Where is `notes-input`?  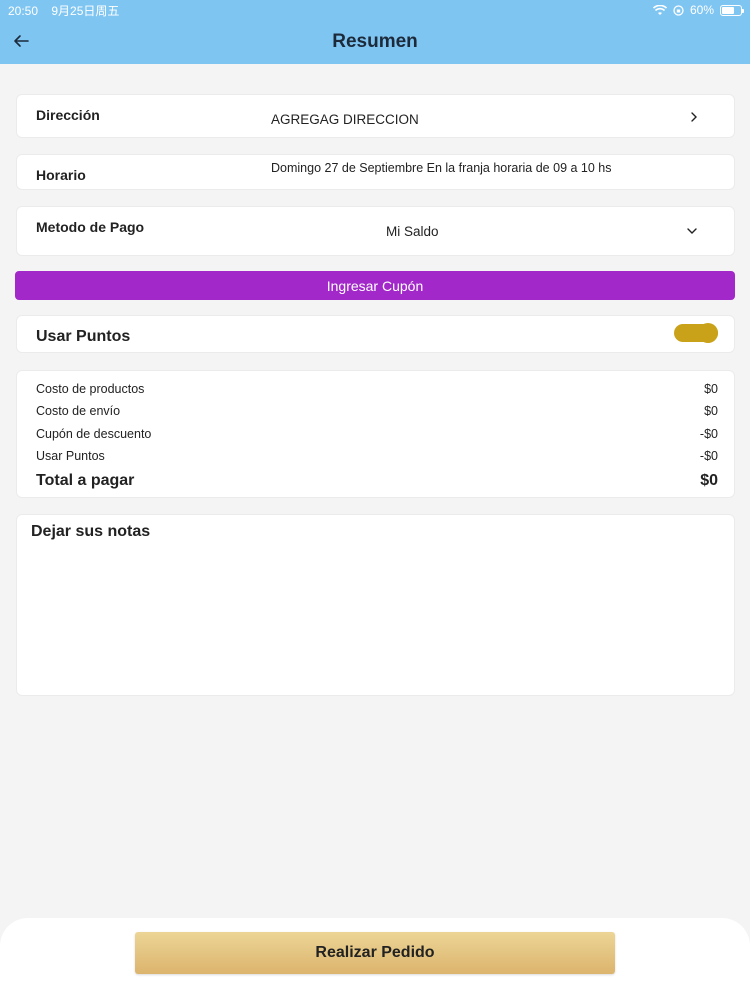 notes-input is located at coordinates (375, 617).